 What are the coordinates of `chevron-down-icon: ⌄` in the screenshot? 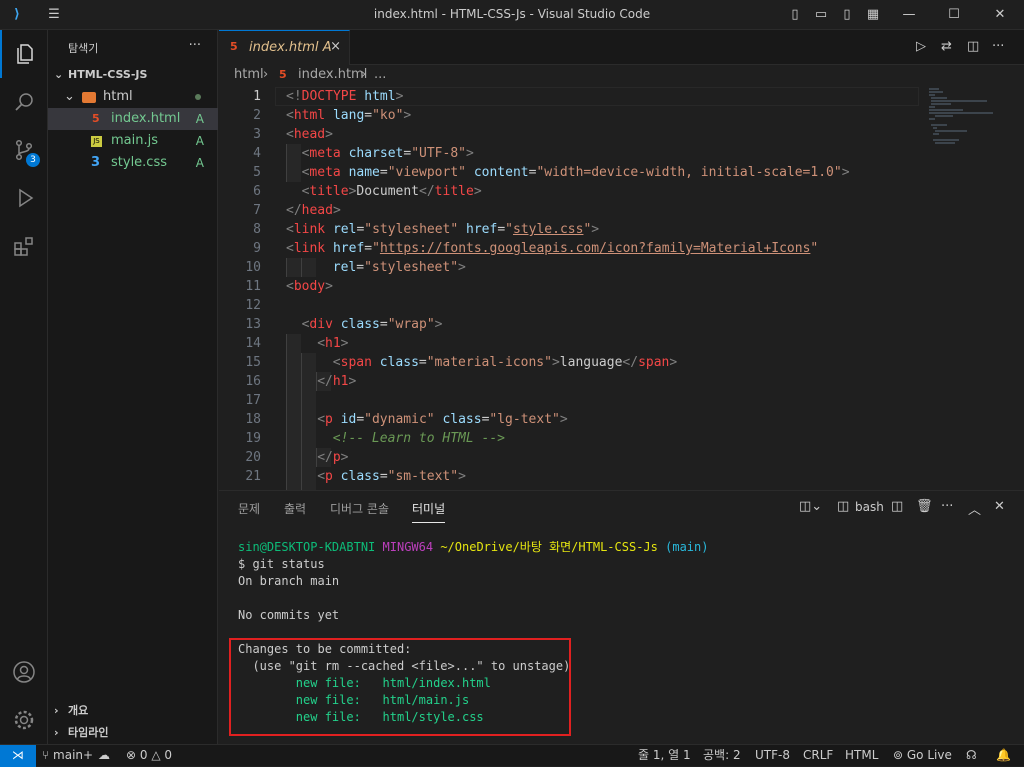 It's located at (59, 74).